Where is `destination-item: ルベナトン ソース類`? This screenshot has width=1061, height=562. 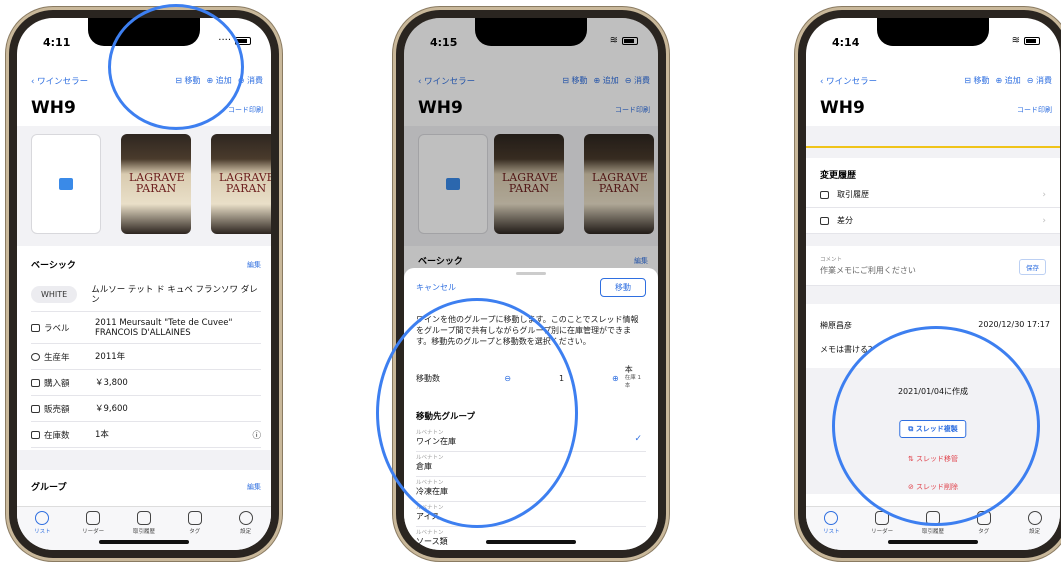 destination-item: ルベナトン ソース類 is located at coordinates (531, 539).